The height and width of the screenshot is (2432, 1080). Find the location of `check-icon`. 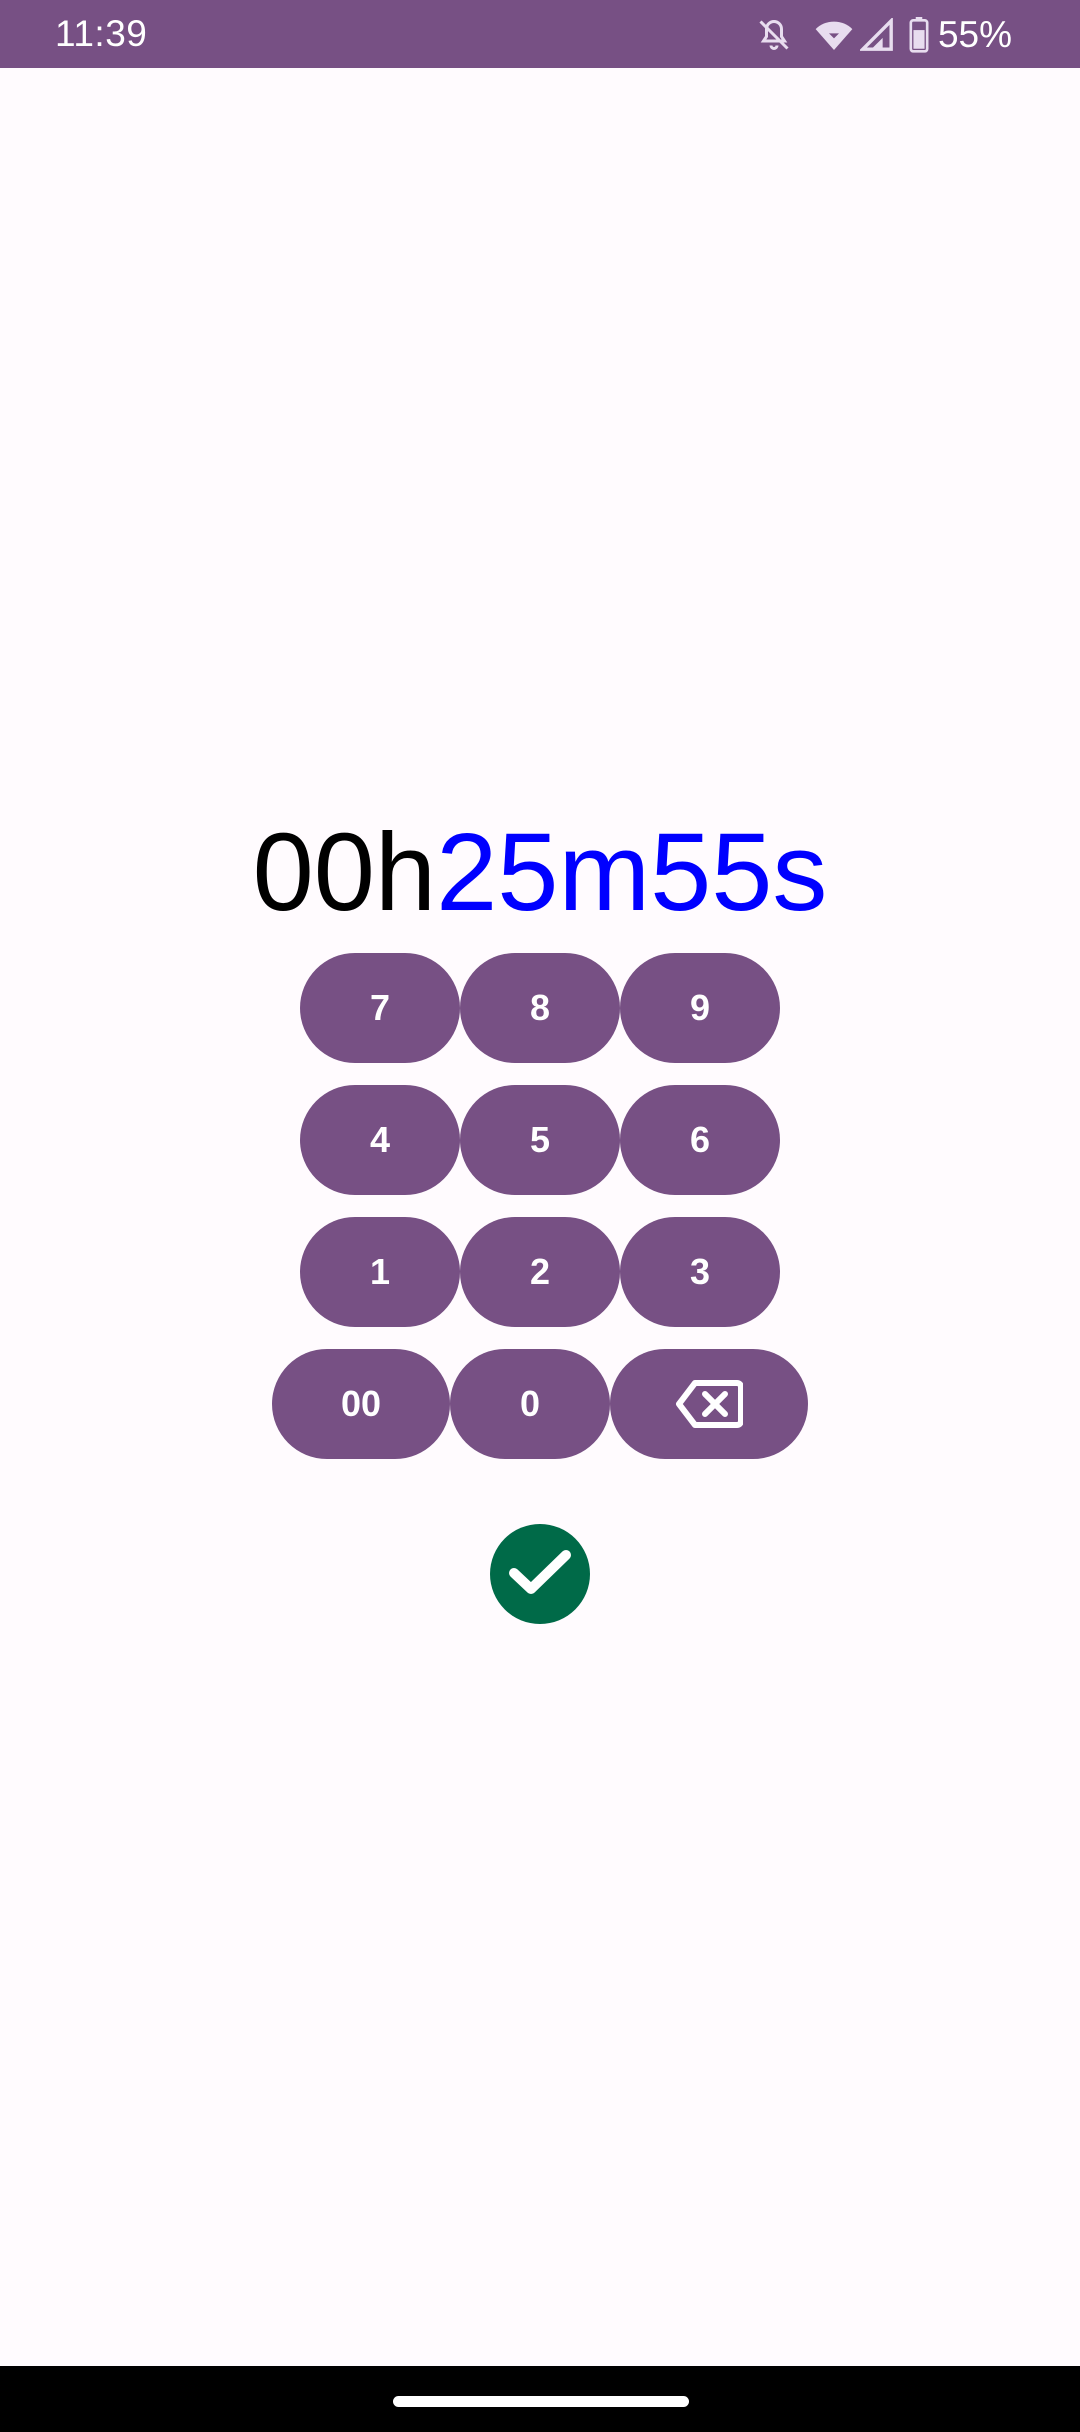

check-icon is located at coordinates (540, 1574).